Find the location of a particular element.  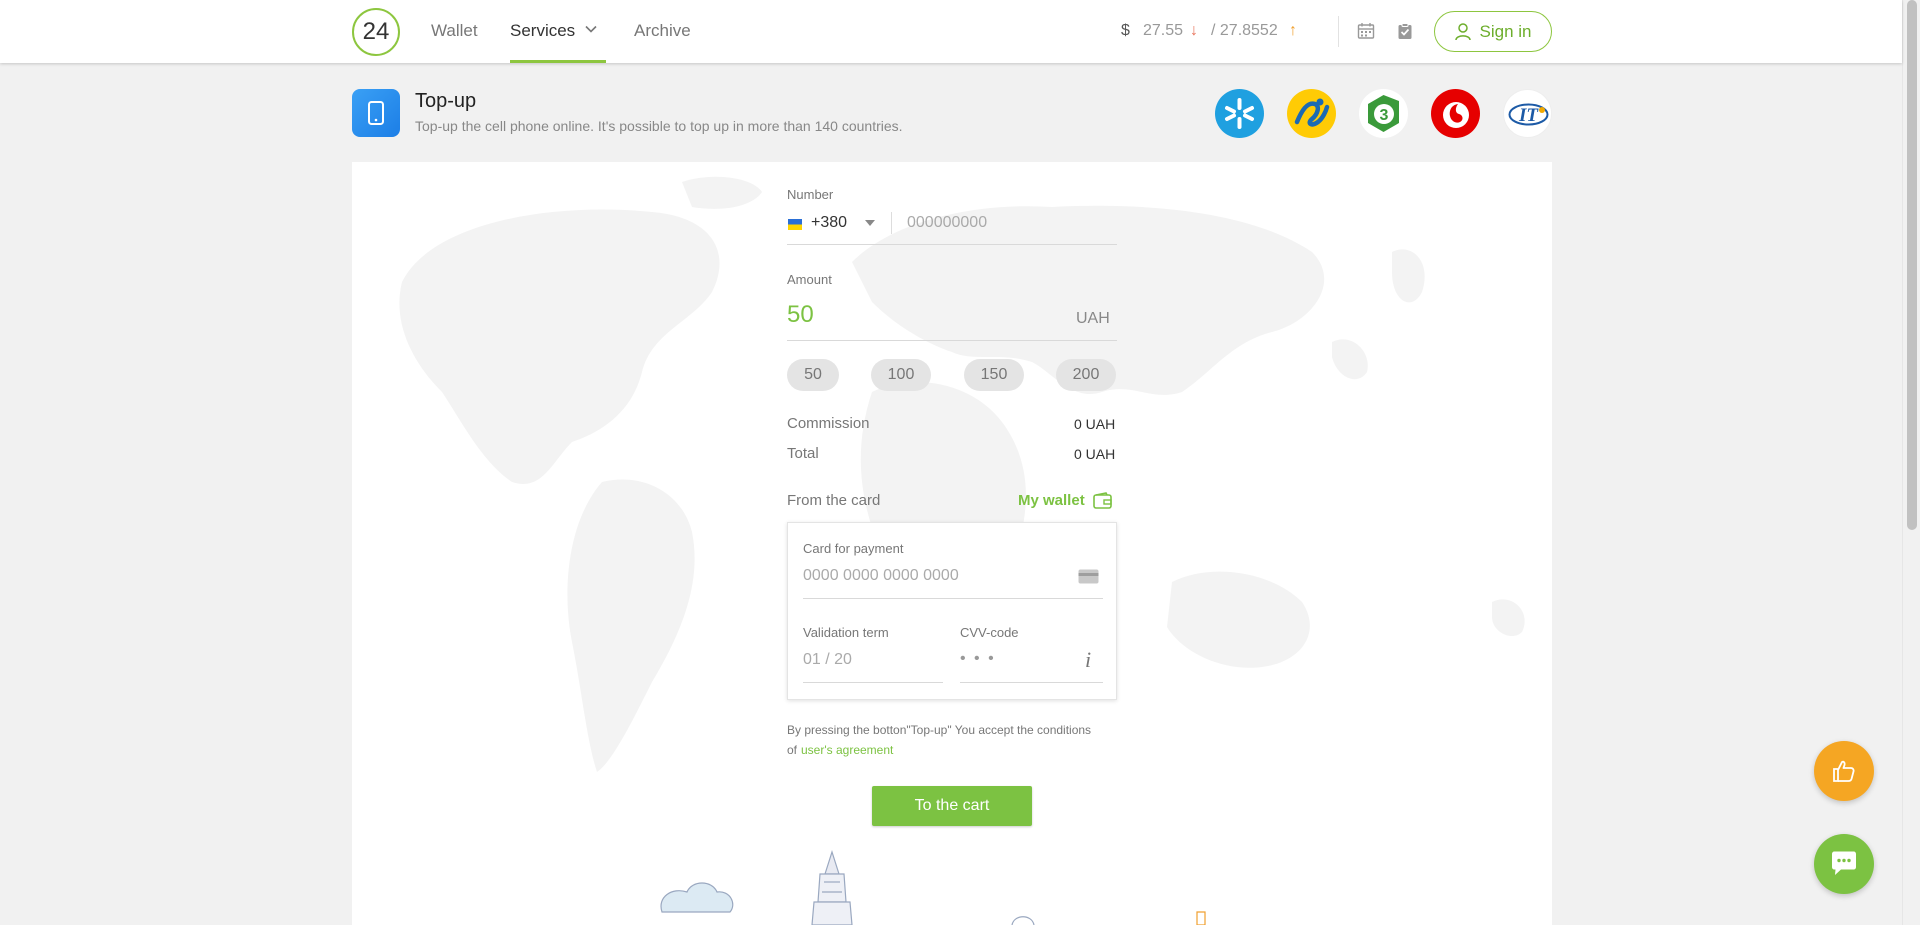

3mob-logo: 3 is located at coordinates (1383, 113).